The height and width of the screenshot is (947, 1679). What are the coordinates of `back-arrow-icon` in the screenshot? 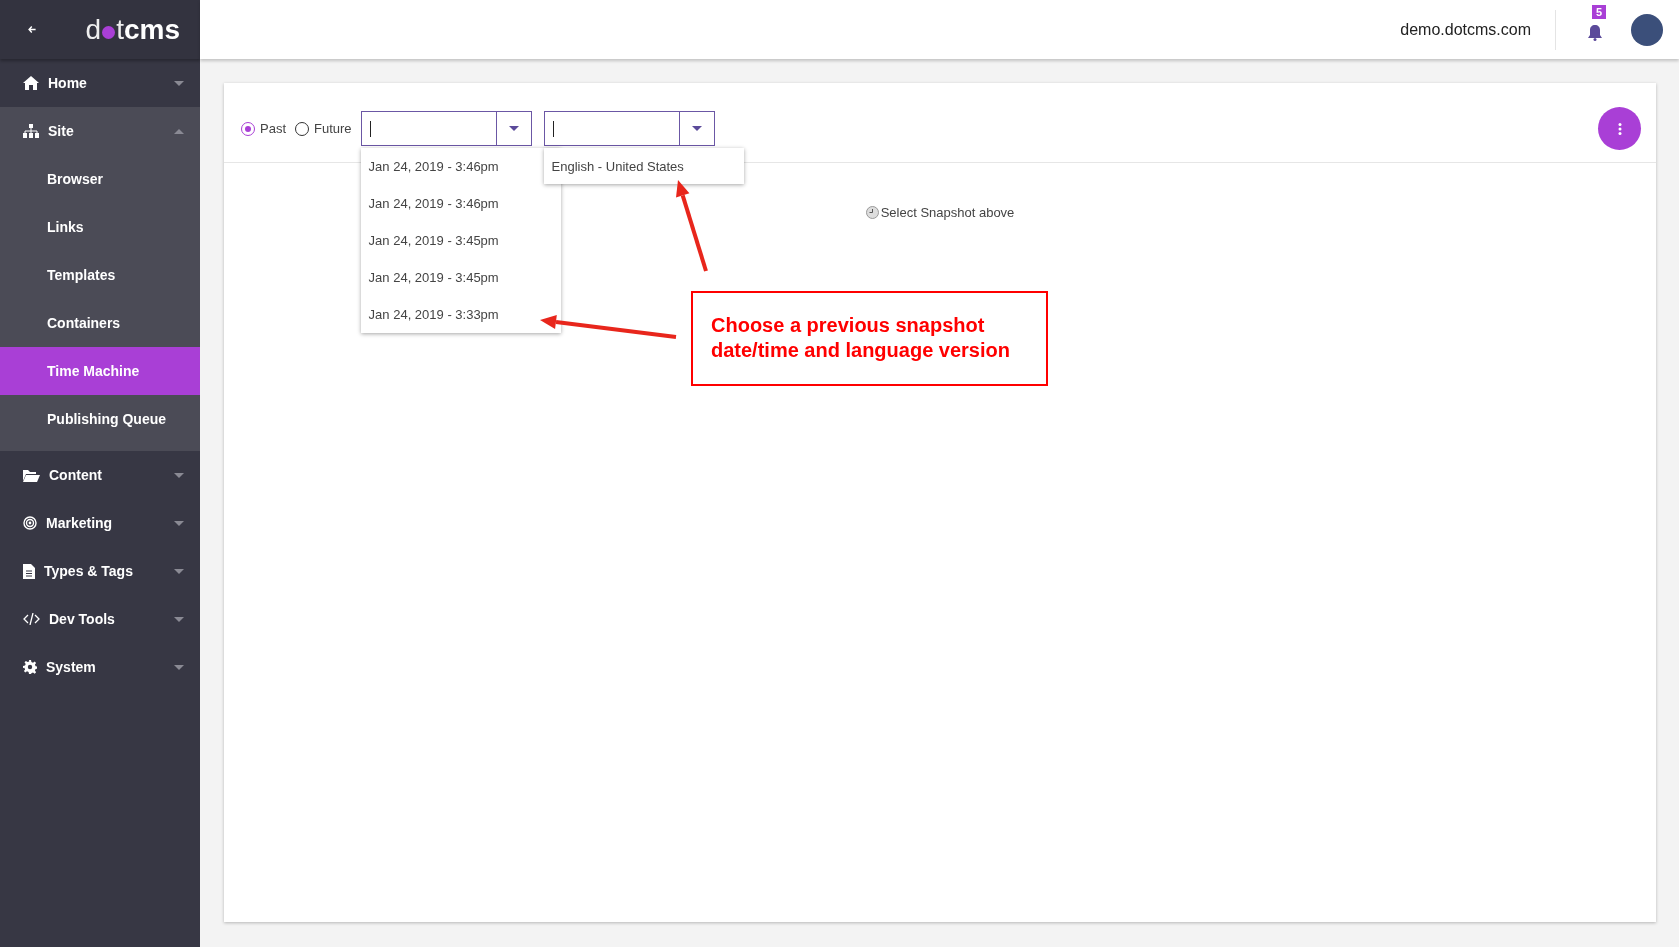 It's located at (32, 29).